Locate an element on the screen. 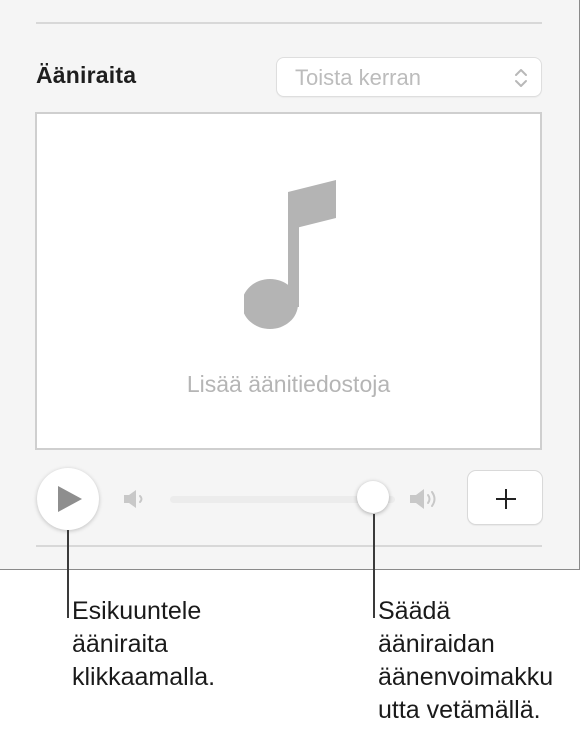 Image resolution: width=585 pixels, height=734 pixels. speaker-low-icon is located at coordinates (133, 499).